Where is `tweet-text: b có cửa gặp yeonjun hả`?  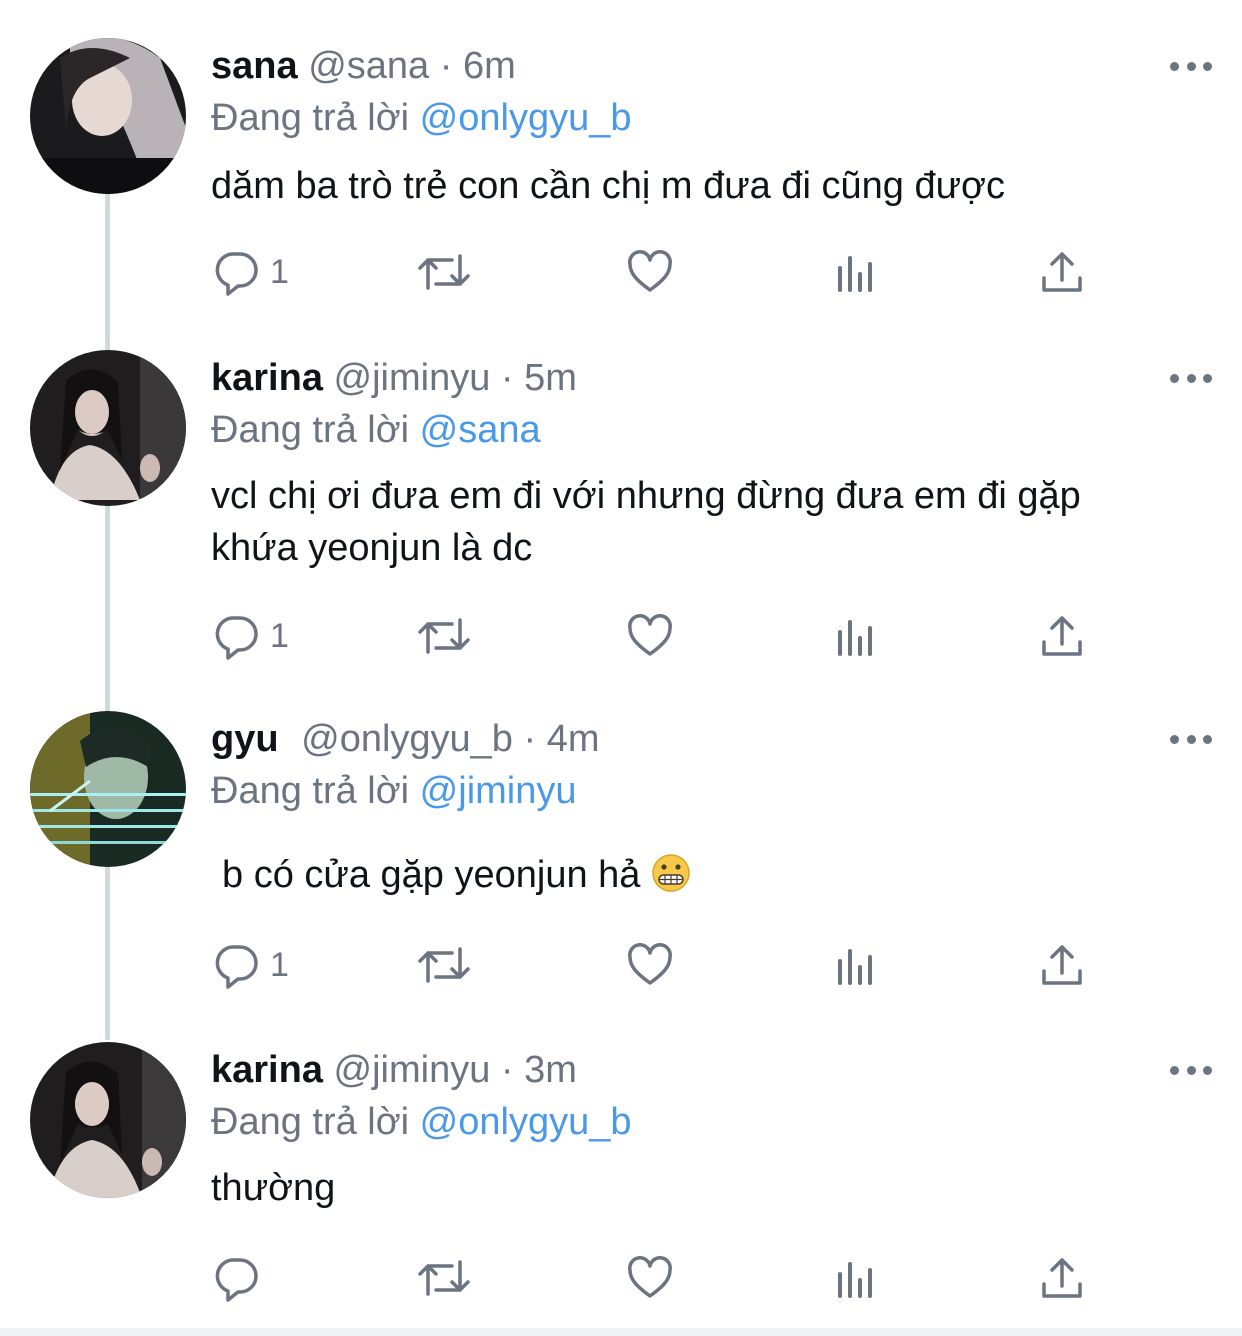 tweet-text: b có cửa gặp yeonjun hả is located at coordinates (431, 875).